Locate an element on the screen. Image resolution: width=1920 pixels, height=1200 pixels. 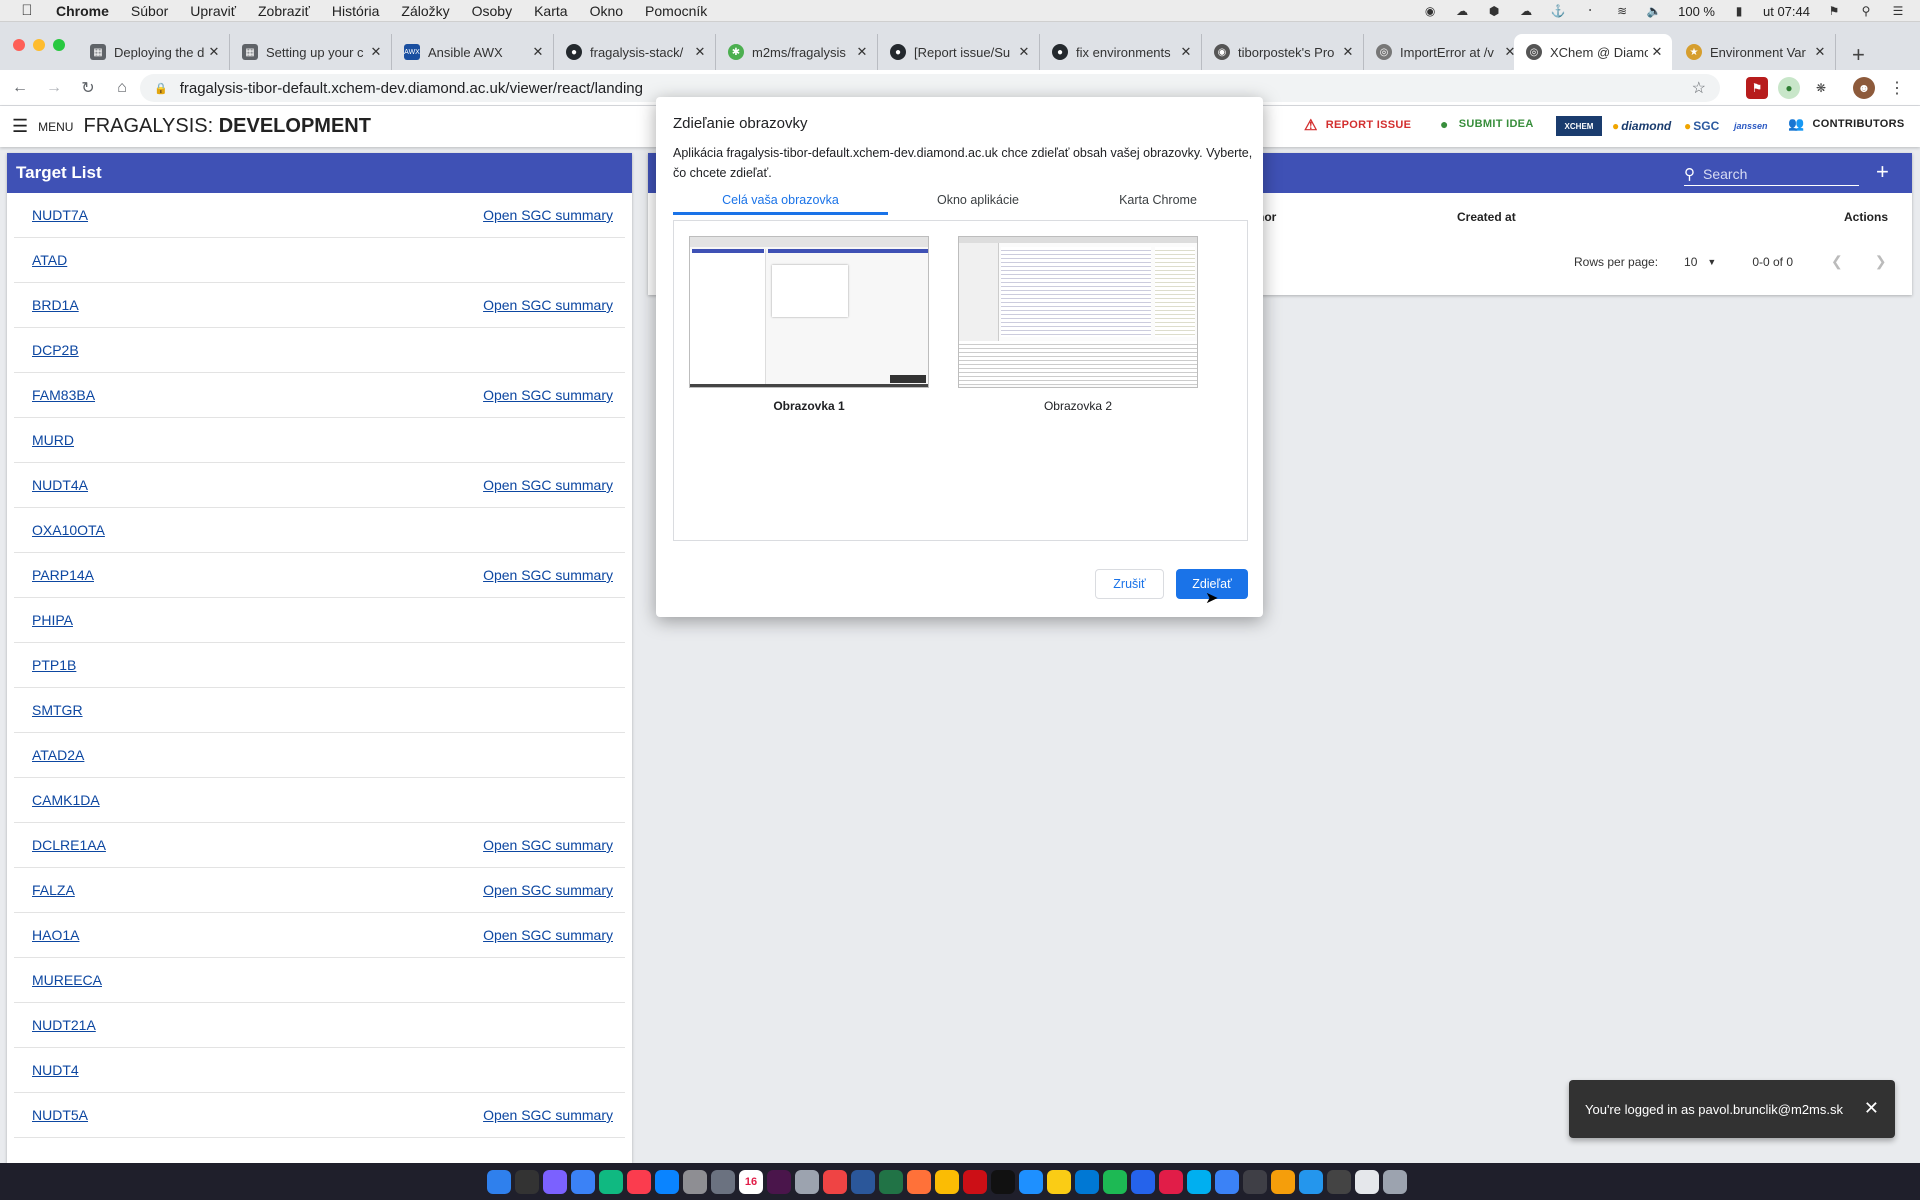
siri-icon is located at coordinates (555, 1182).